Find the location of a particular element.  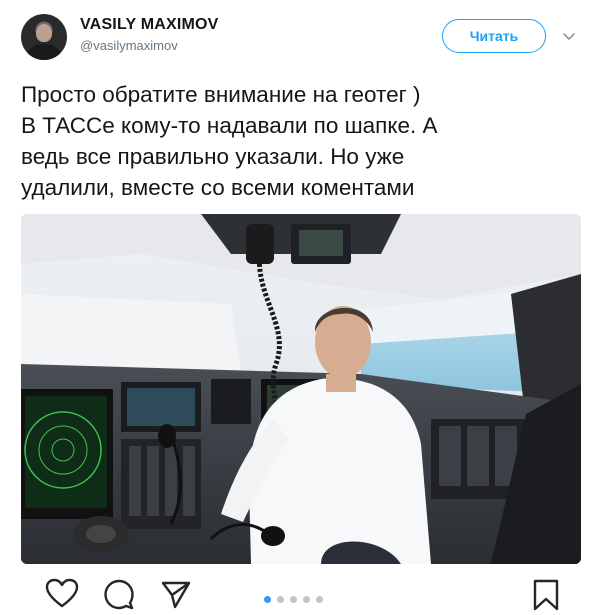

send-icon is located at coordinates (176, 594).